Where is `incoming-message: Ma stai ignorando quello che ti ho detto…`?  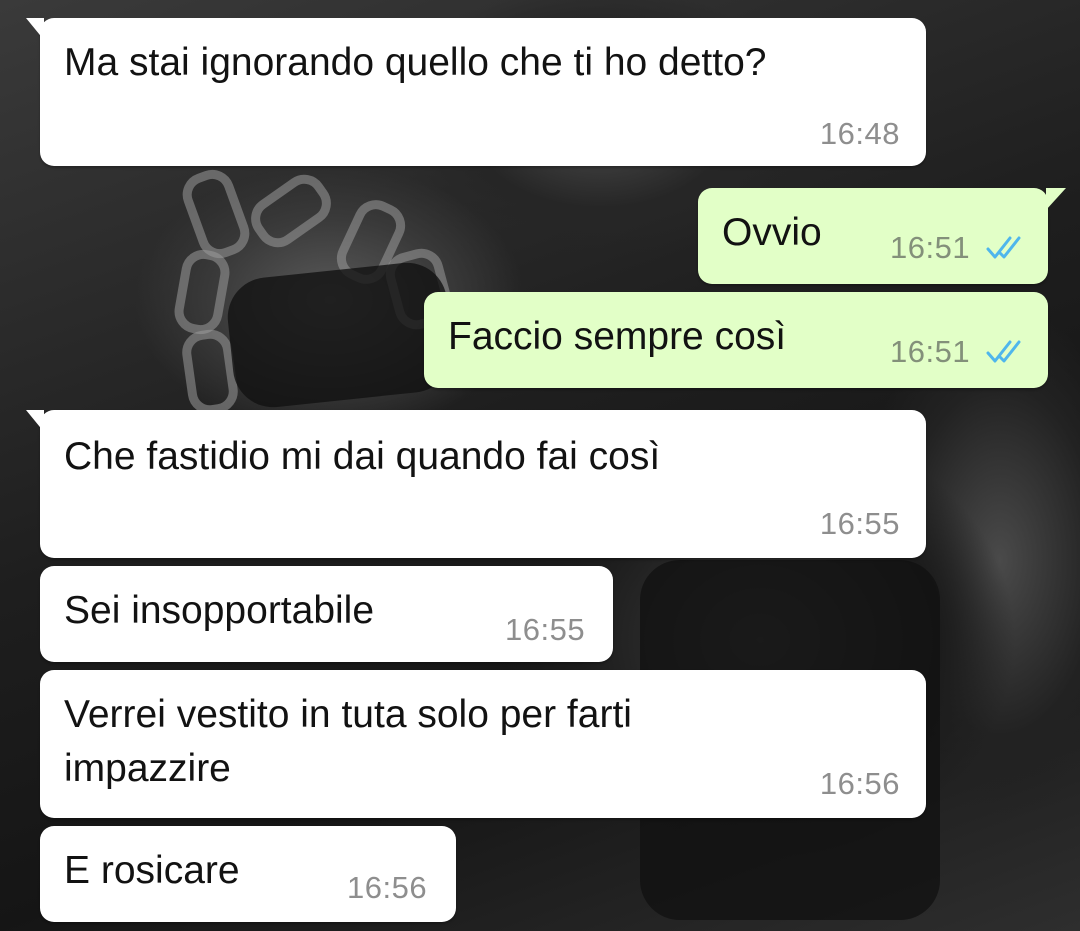 incoming-message: Ma stai ignorando quello che ti ho detto… is located at coordinates (476, 92).